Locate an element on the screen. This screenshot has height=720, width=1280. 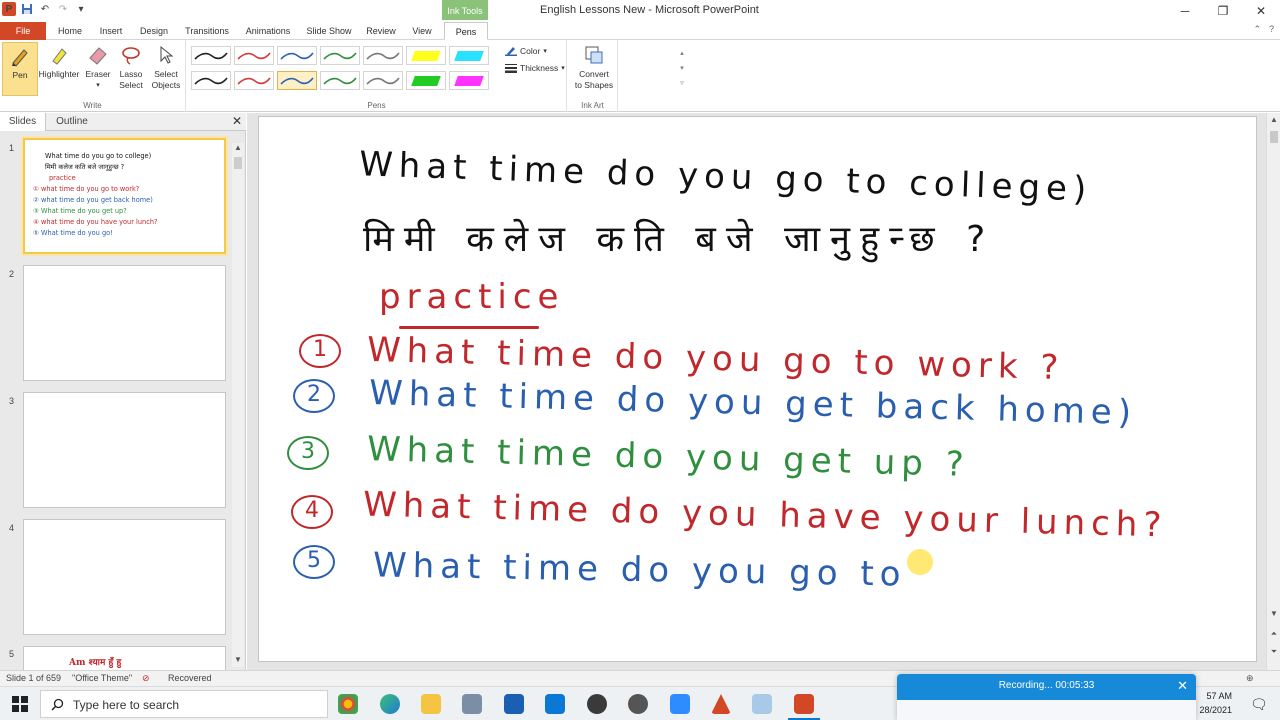
slide-scrollbar: ▲ ▼ ⏶ ⏷ is located at coordinates (1273, 391).